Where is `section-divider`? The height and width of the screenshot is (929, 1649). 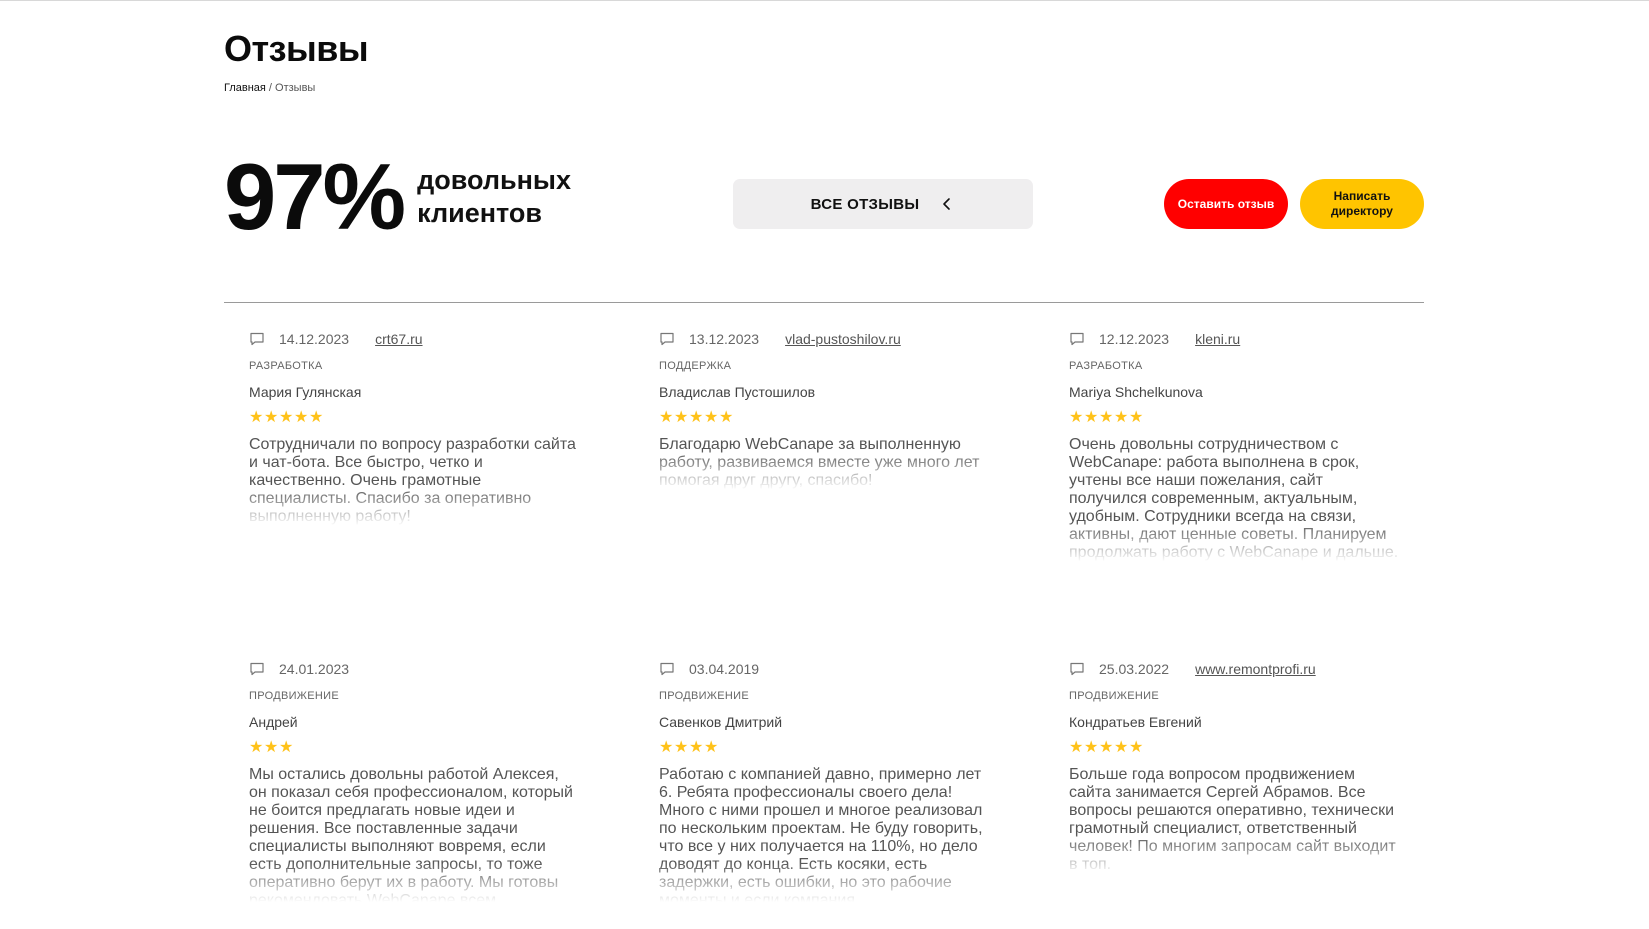 section-divider is located at coordinates (824, 302).